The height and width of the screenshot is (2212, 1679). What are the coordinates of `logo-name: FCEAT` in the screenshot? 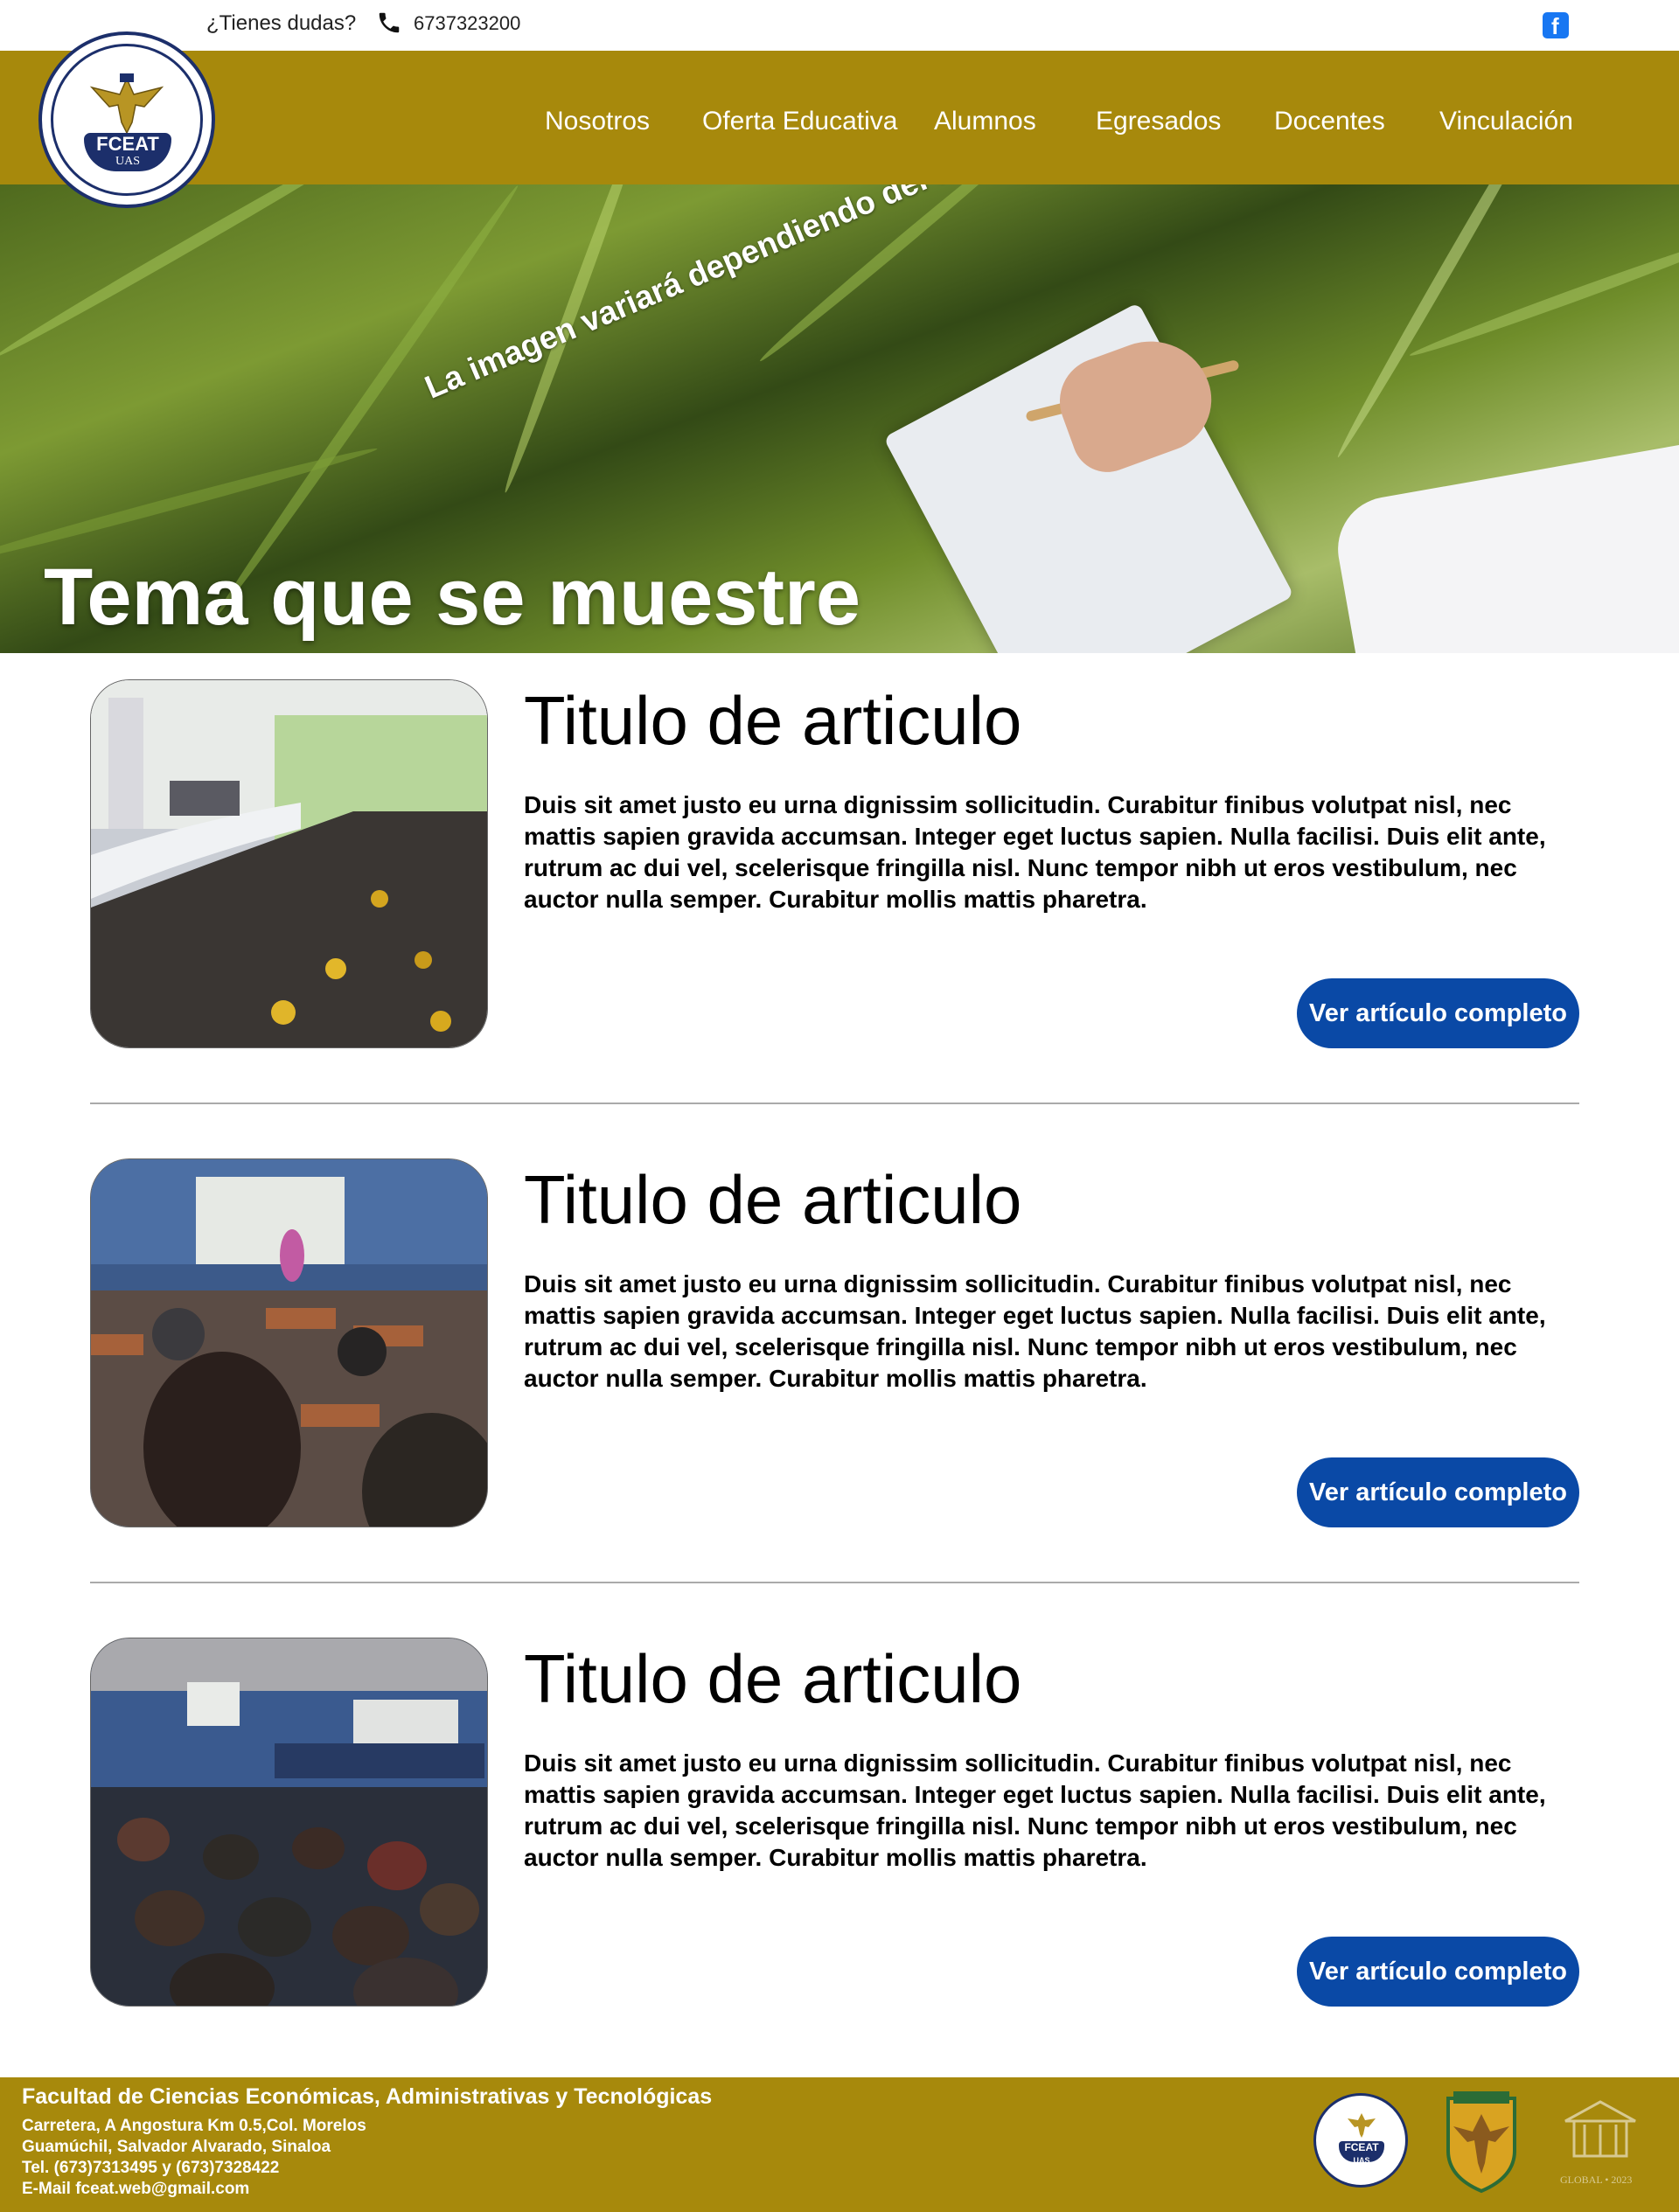 It's located at (128, 144).